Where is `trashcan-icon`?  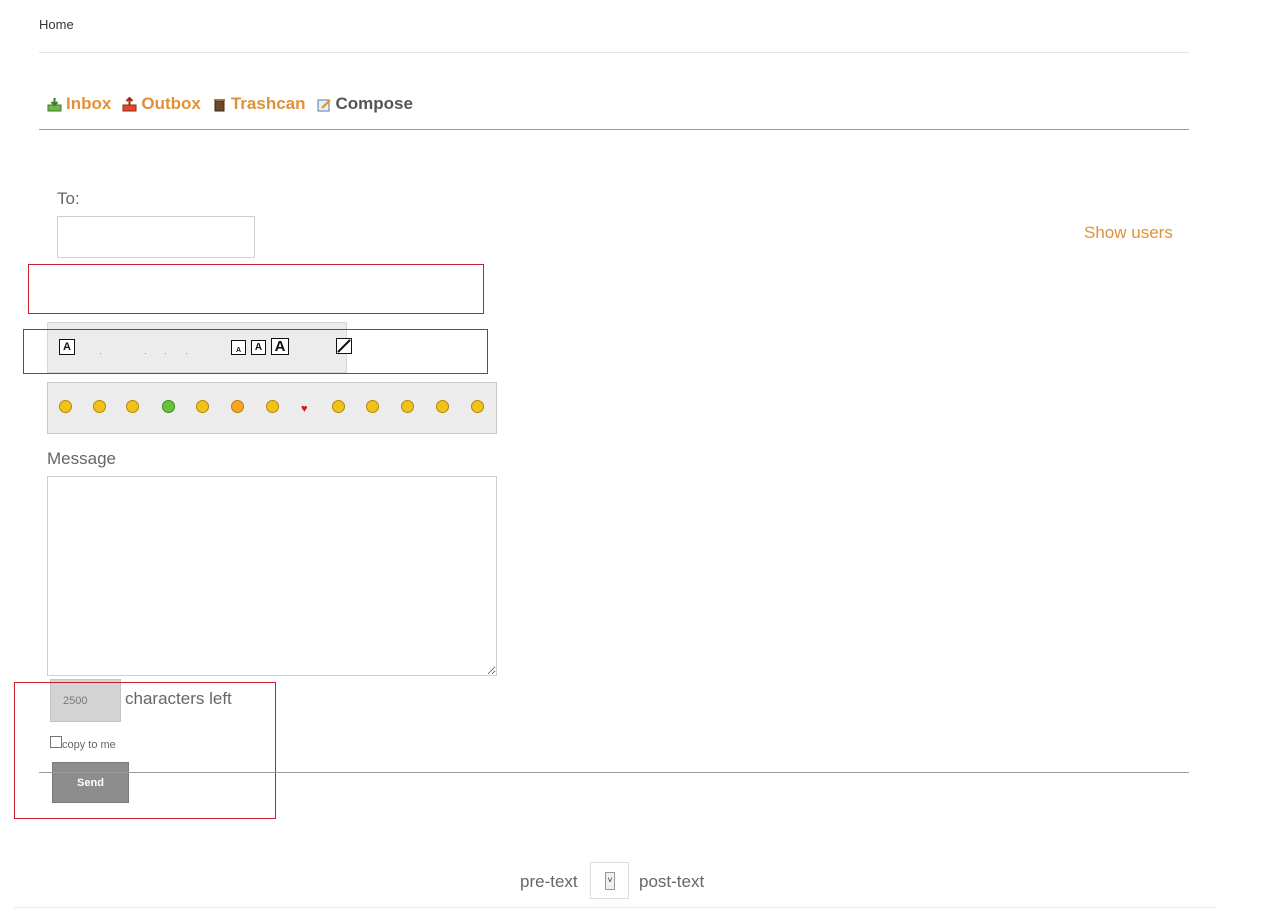 trashcan-icon is located at coordinates (219, 104).